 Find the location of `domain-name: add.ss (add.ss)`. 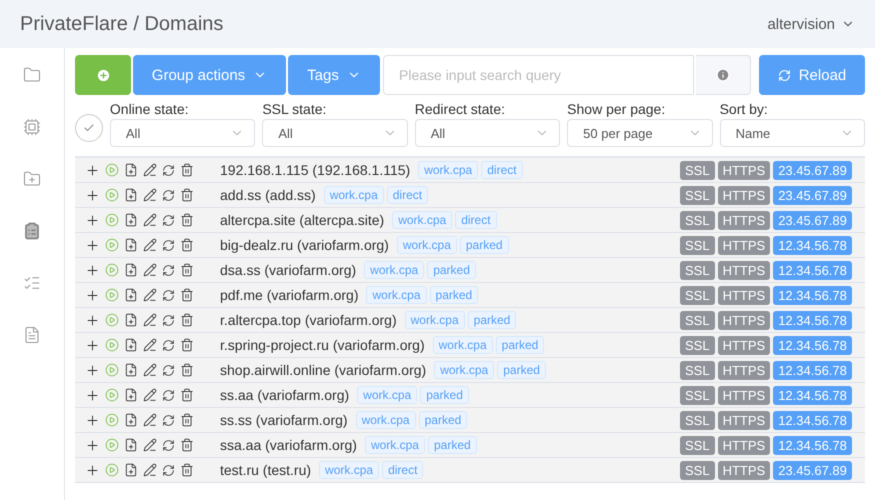

domain-name: add.ss (add.ss) is located at coordinates (268, 195).